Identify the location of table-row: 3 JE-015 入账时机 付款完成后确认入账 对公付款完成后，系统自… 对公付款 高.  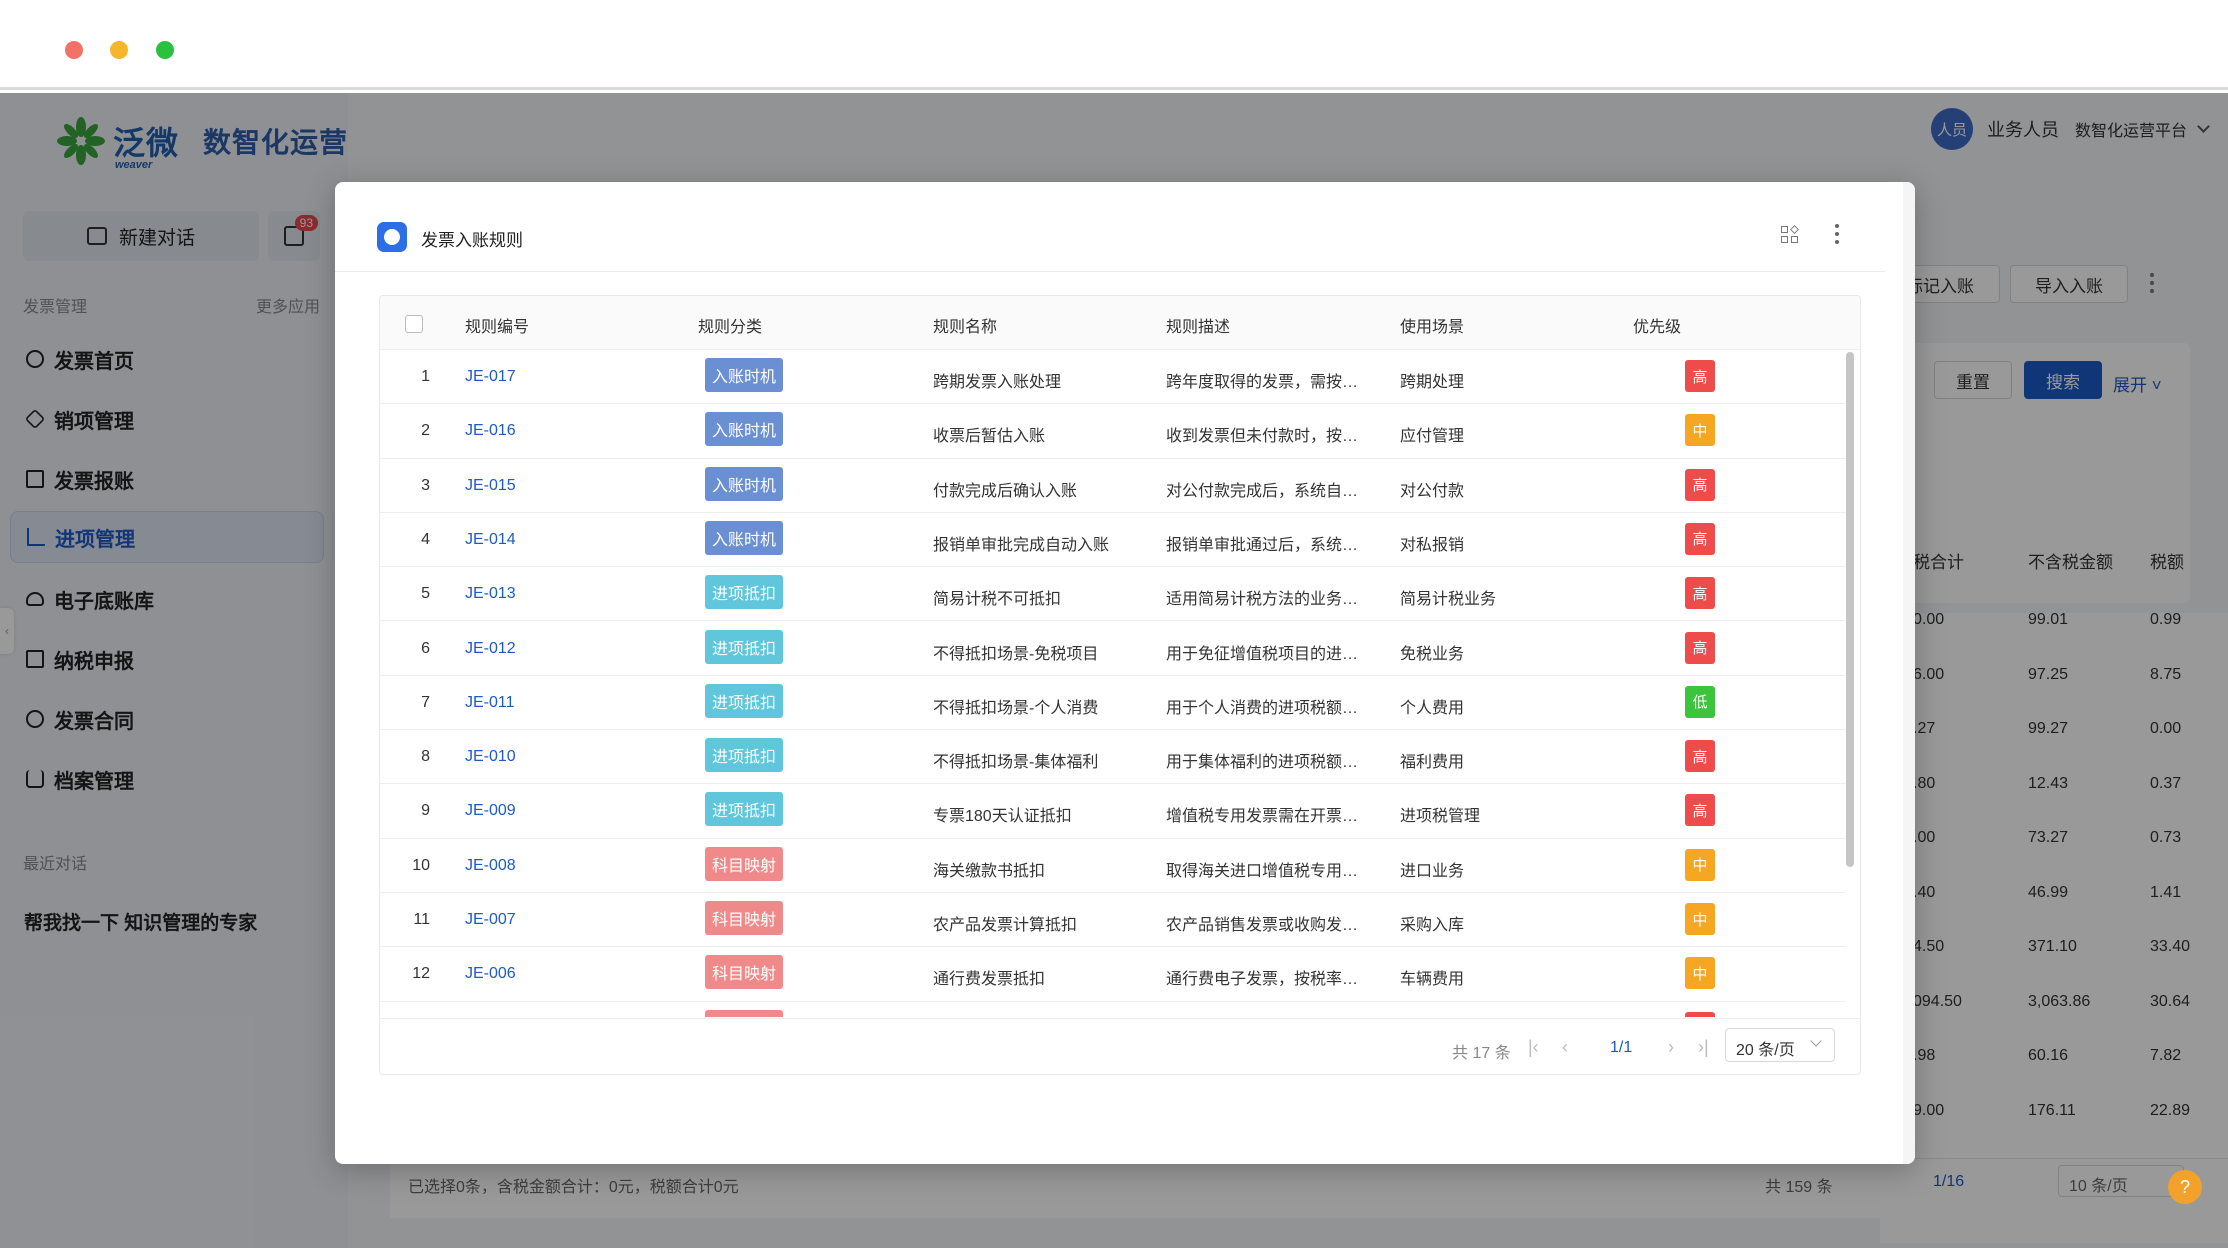
(1113, 486).